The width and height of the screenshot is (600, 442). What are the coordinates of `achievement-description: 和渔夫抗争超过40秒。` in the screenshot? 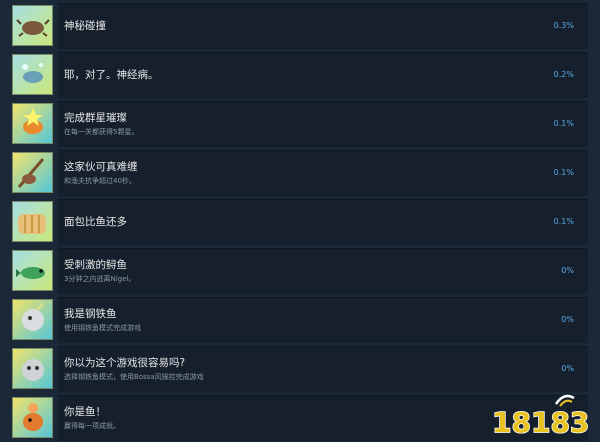 It's located at (100, 181).